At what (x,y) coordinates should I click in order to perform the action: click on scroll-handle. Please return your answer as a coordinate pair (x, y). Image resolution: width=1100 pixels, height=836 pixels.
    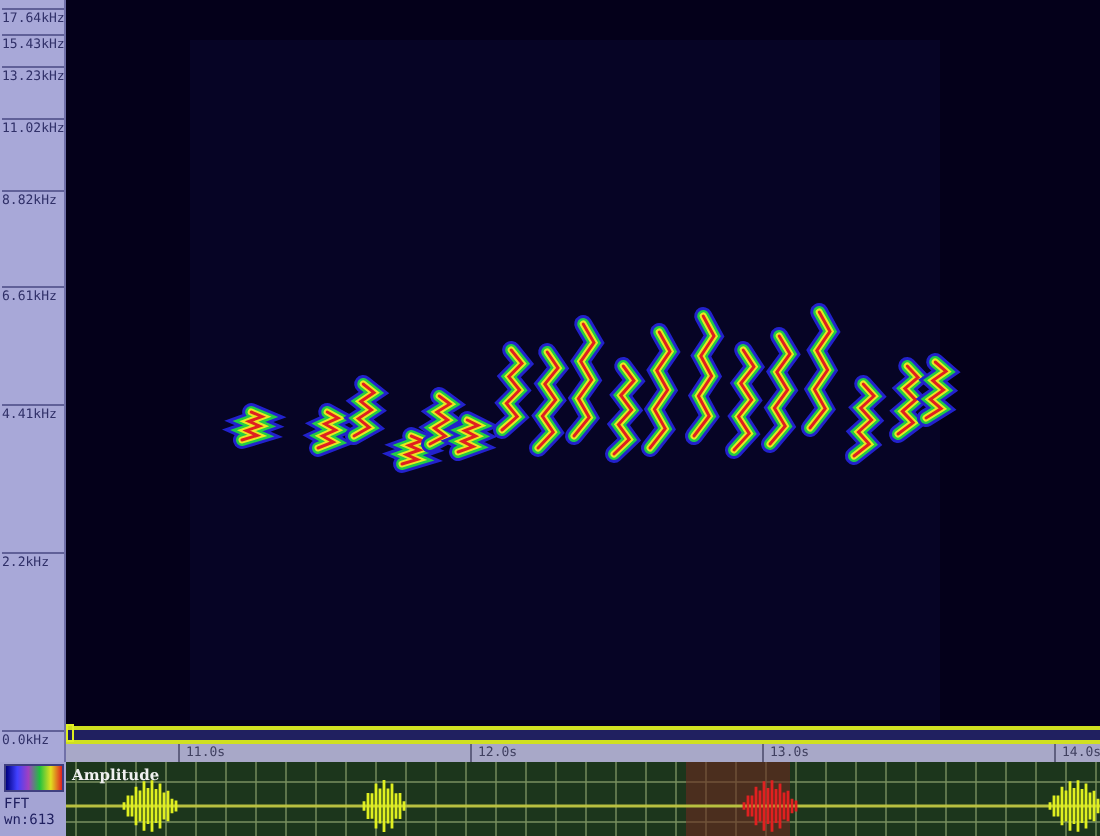
    Looking at the image, I should click on (70, 733).